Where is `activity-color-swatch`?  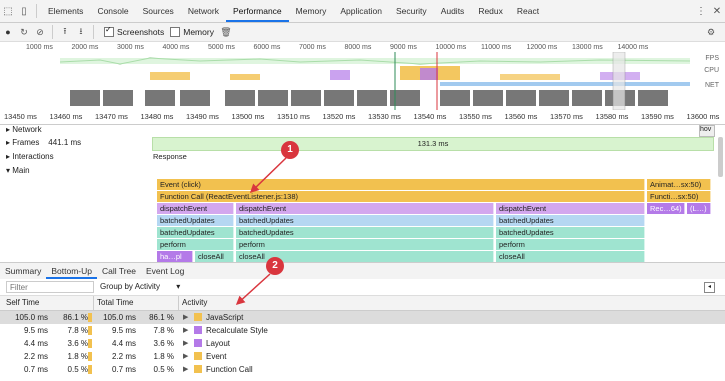 activity-color-swatch is located at coordinates (198, 369).